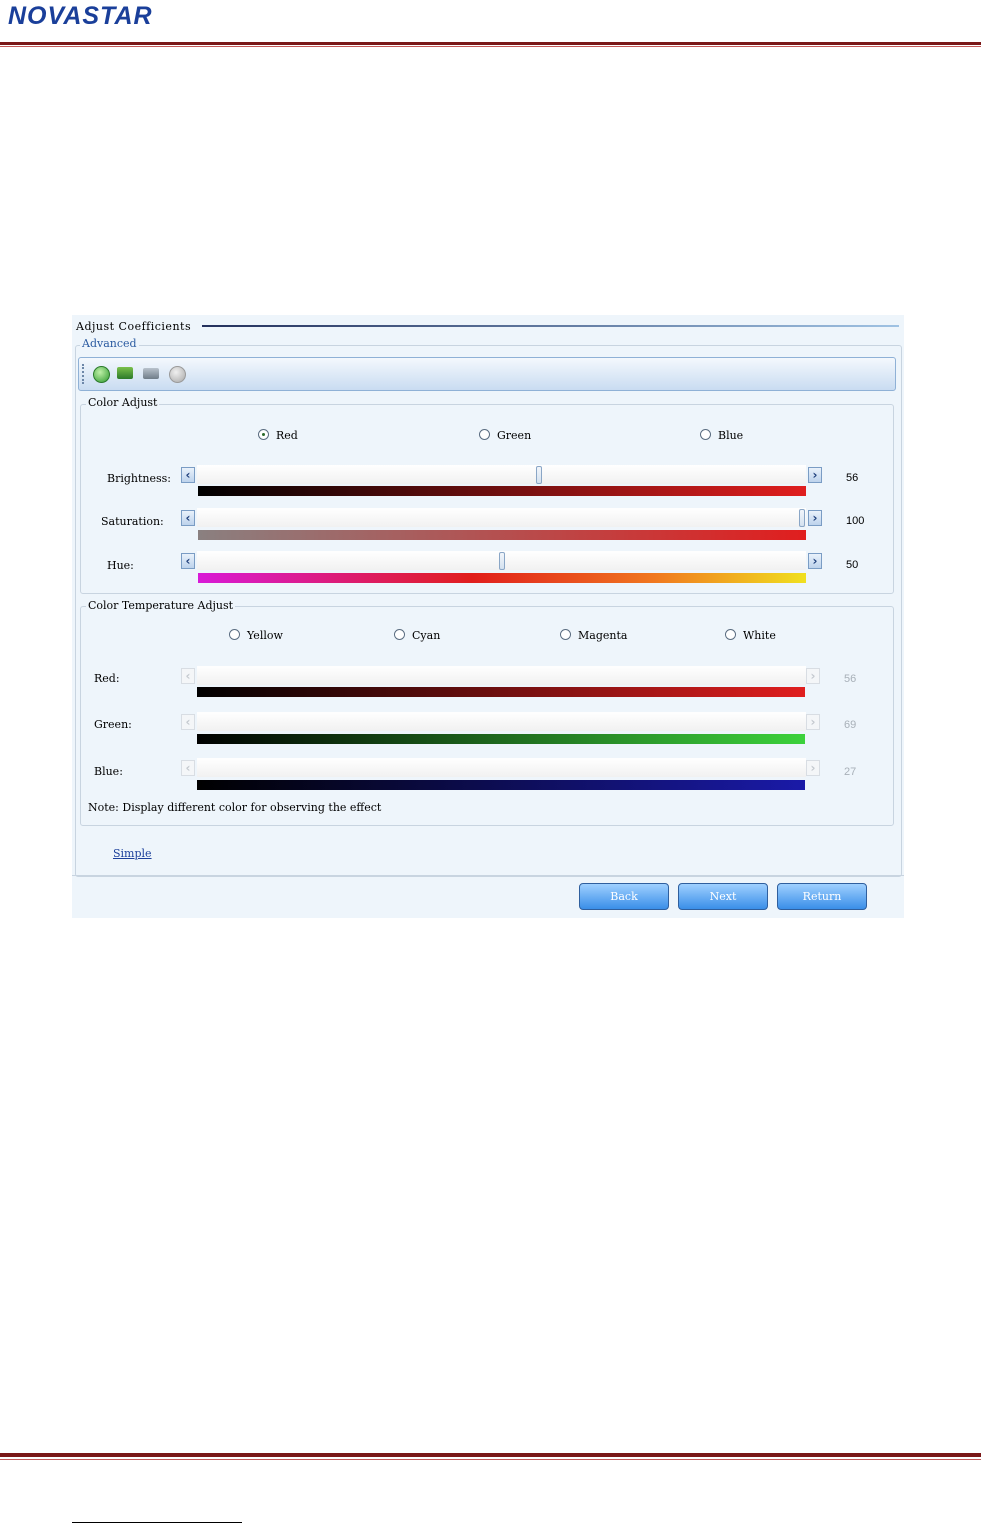  I want to click on hue-value: 50, so click(852, 565).